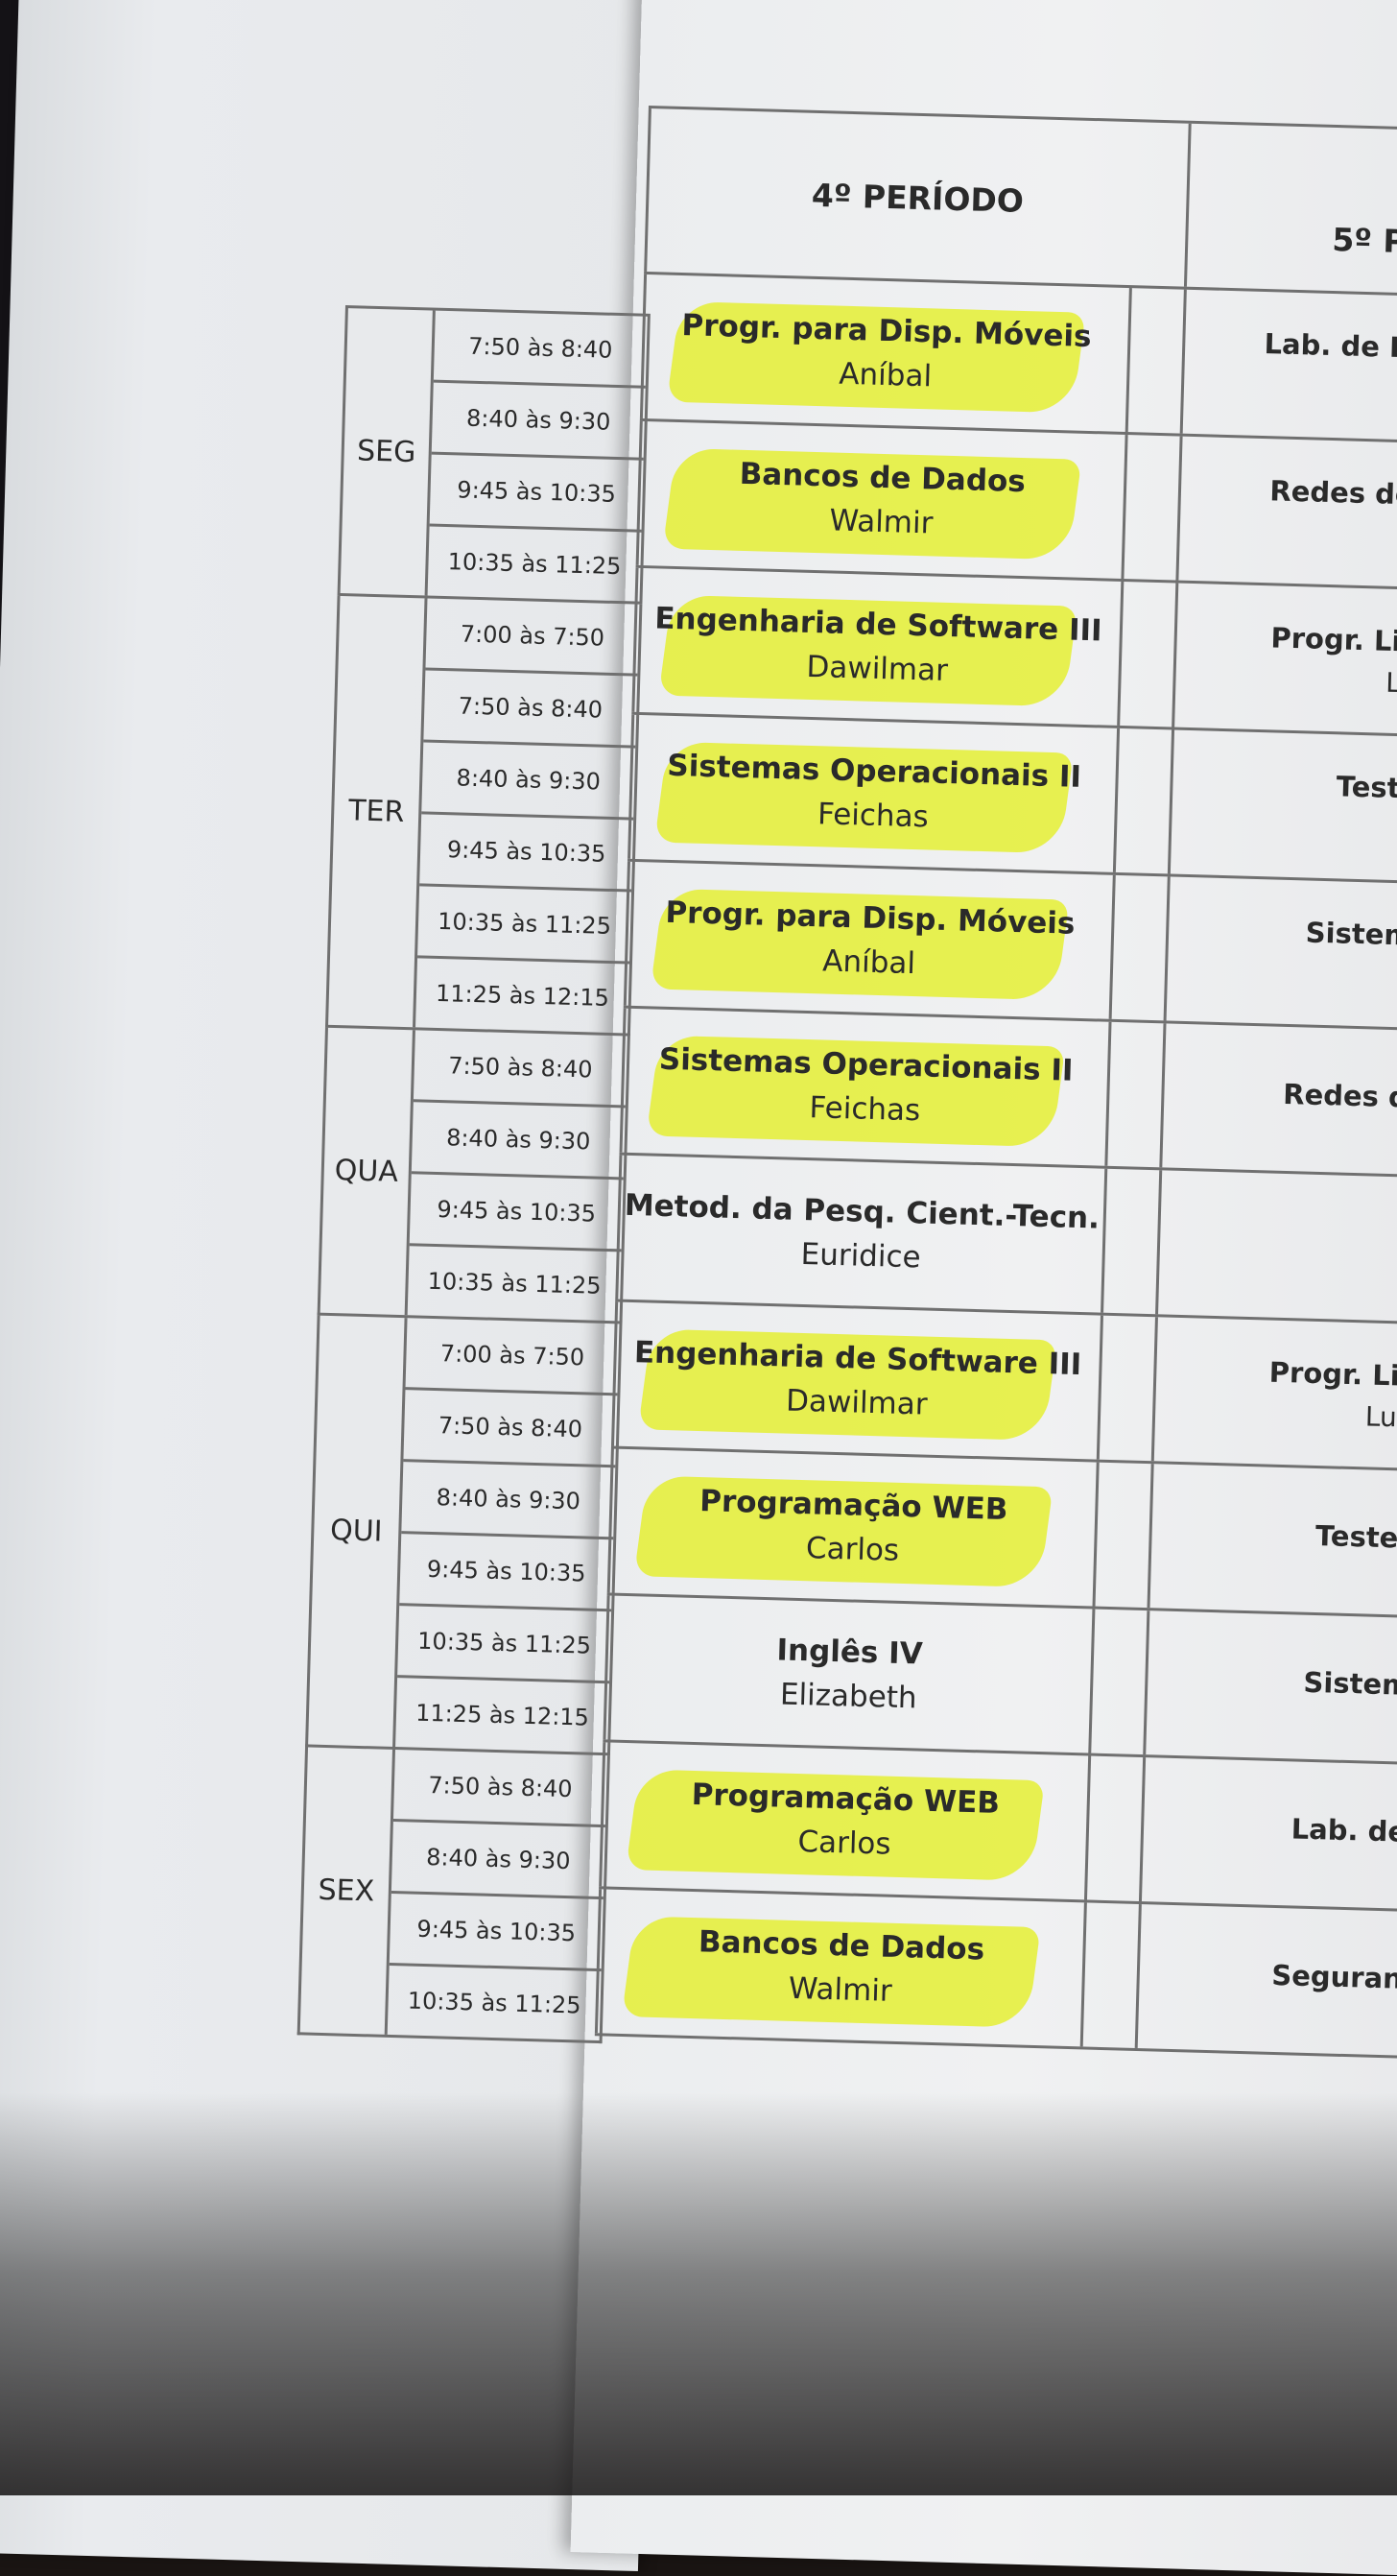 The height and width of the screenshot is (2576, 1397). What do you see at coordinates (1343, 1830) in the screenshot?
I see `period-5-subject-title: Lab. de` at bounding box center [1343, 1830].